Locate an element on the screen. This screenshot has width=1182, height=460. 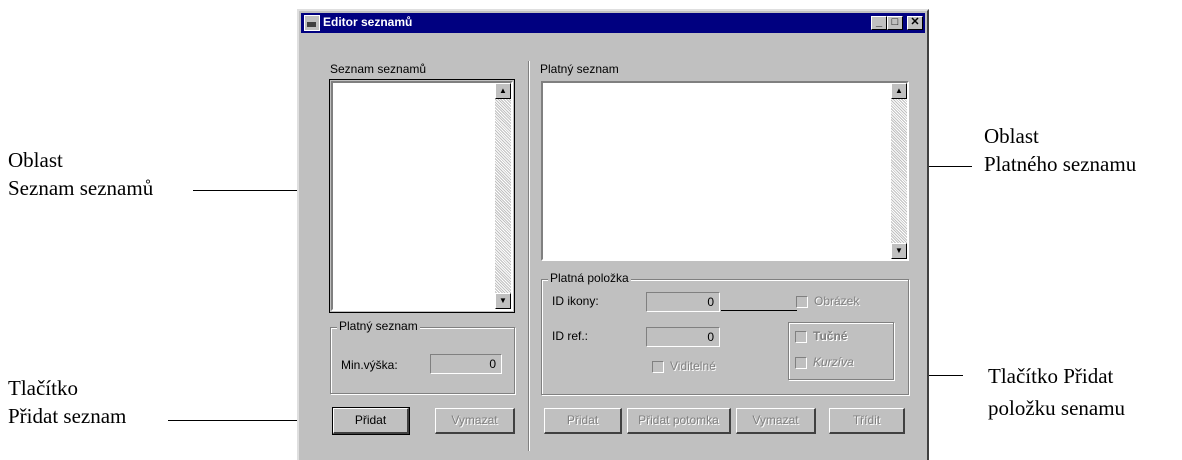
maximize-button: □ is located at coordinates (895, 23).